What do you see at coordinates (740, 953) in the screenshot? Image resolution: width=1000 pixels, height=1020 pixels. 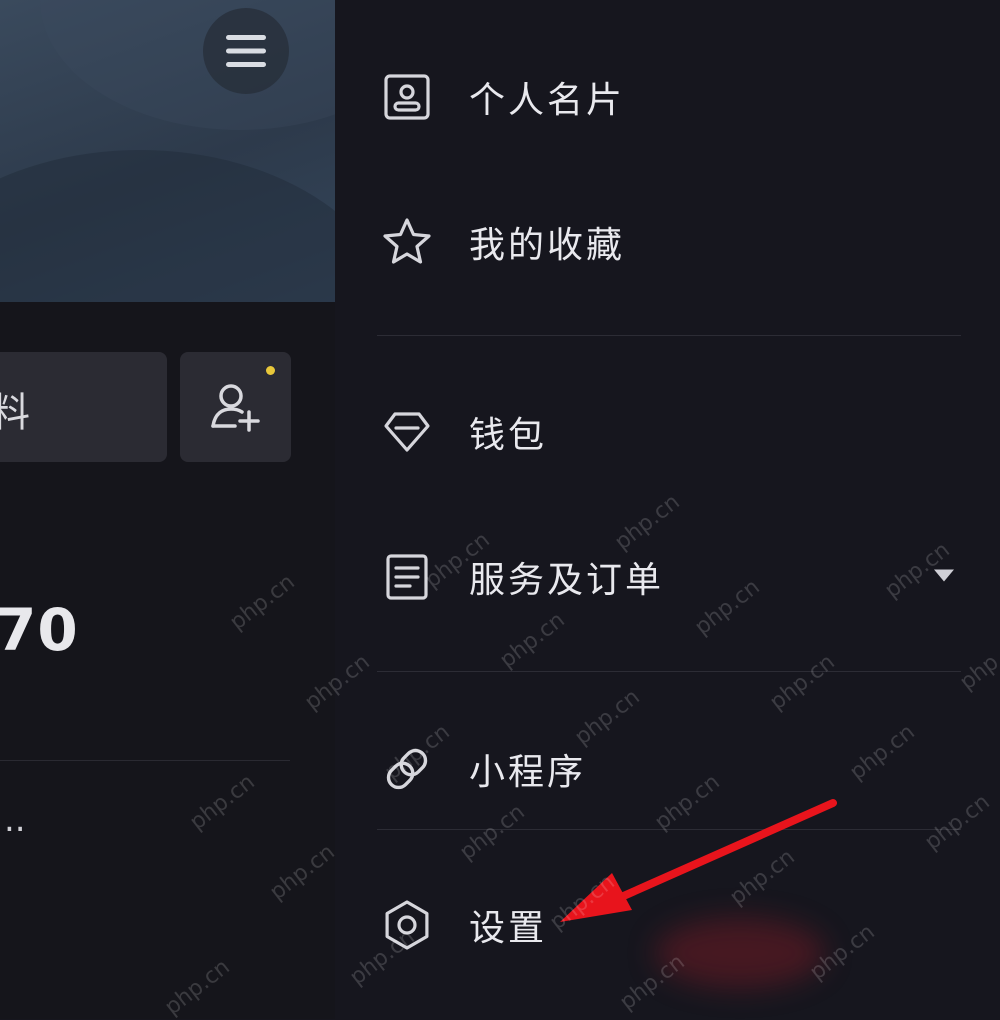 I see `blur-smudge` at bounding box center [740, 953].